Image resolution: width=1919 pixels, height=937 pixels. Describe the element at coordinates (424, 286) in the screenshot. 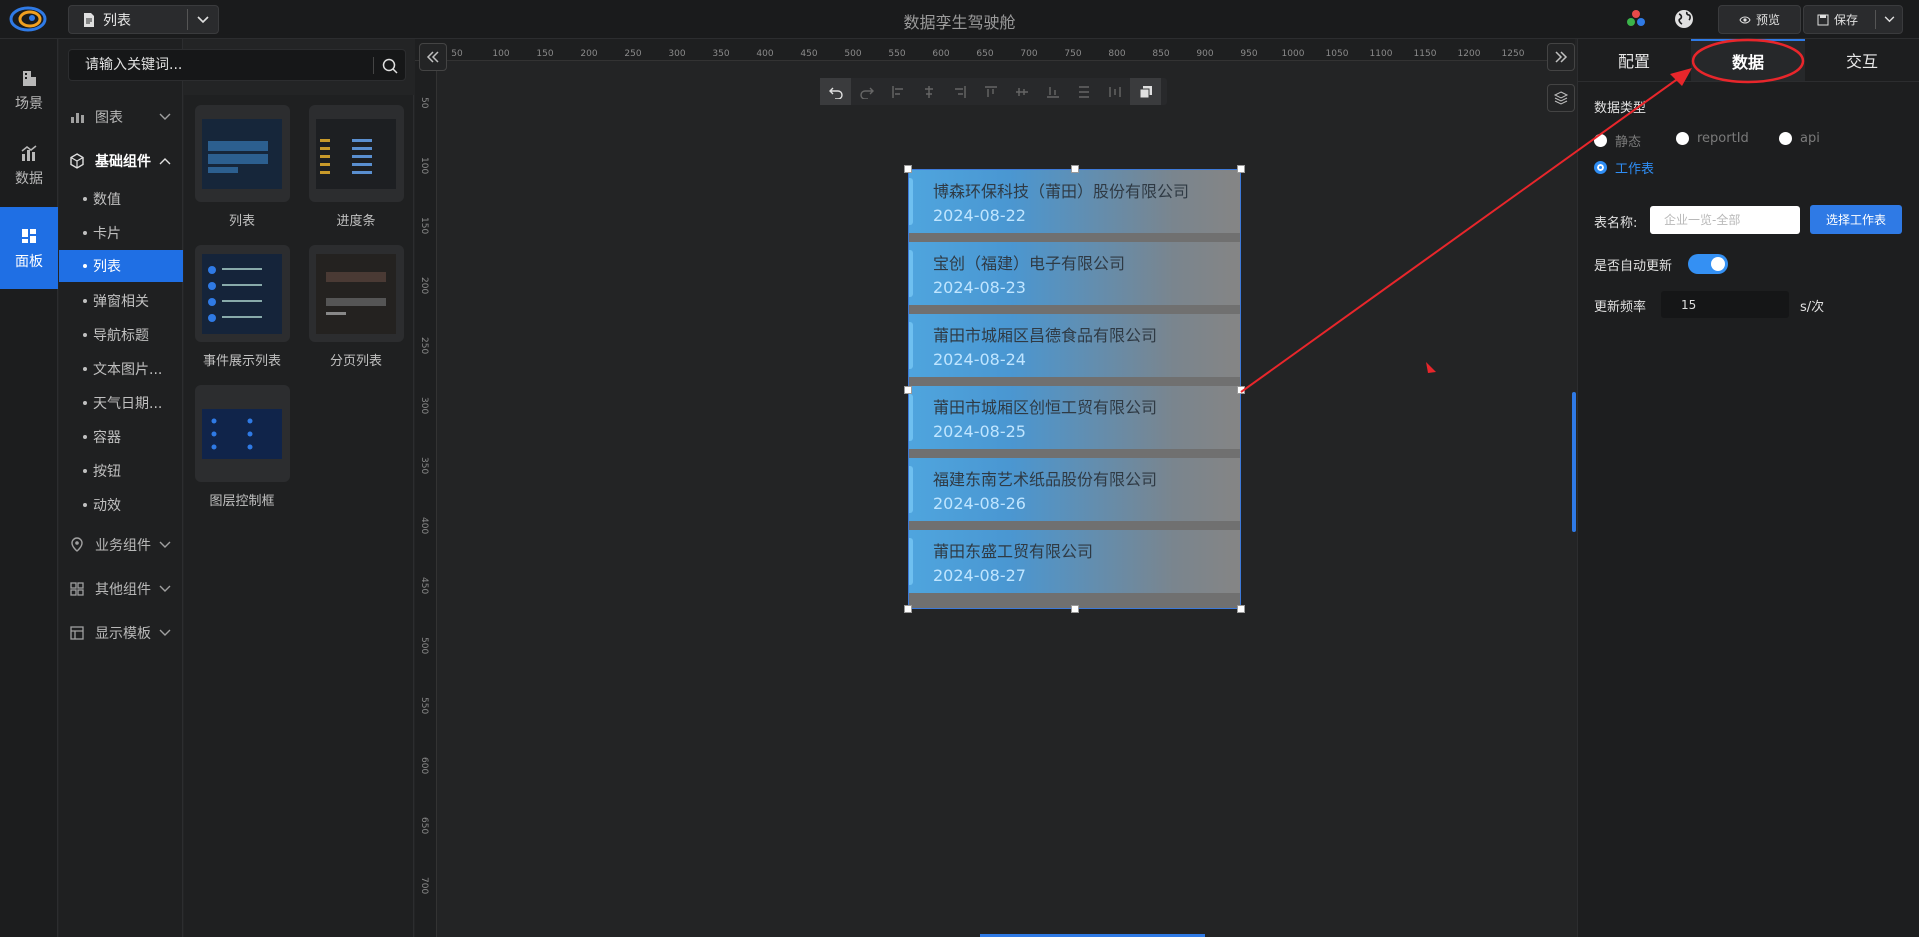

I see `ruler-tick-label: 200` at that location.